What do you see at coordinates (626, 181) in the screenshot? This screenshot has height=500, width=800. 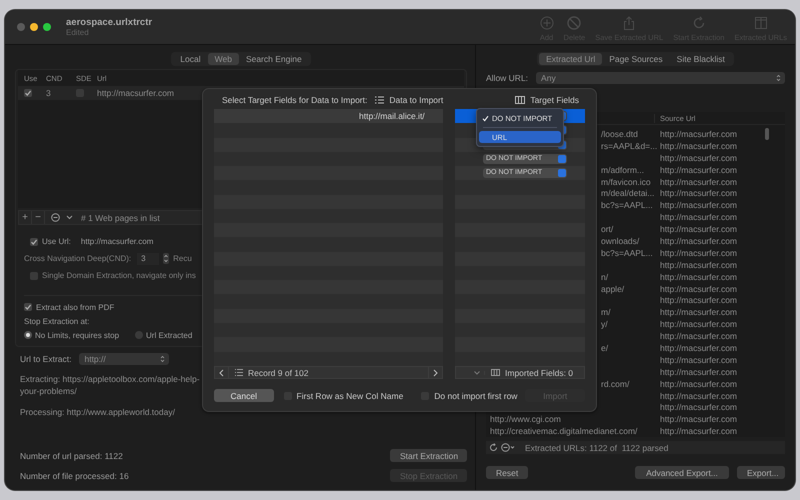 I see `table-cell: m/favicon.ico` at bounding box center [626, 181].